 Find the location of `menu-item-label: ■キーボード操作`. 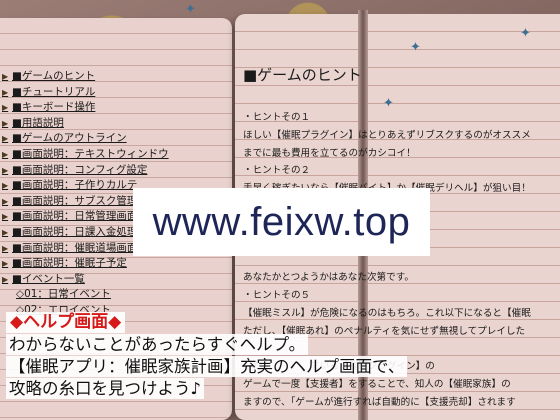

menu-item-label: ■キーボード操作 is located at coordinates (54, 107).